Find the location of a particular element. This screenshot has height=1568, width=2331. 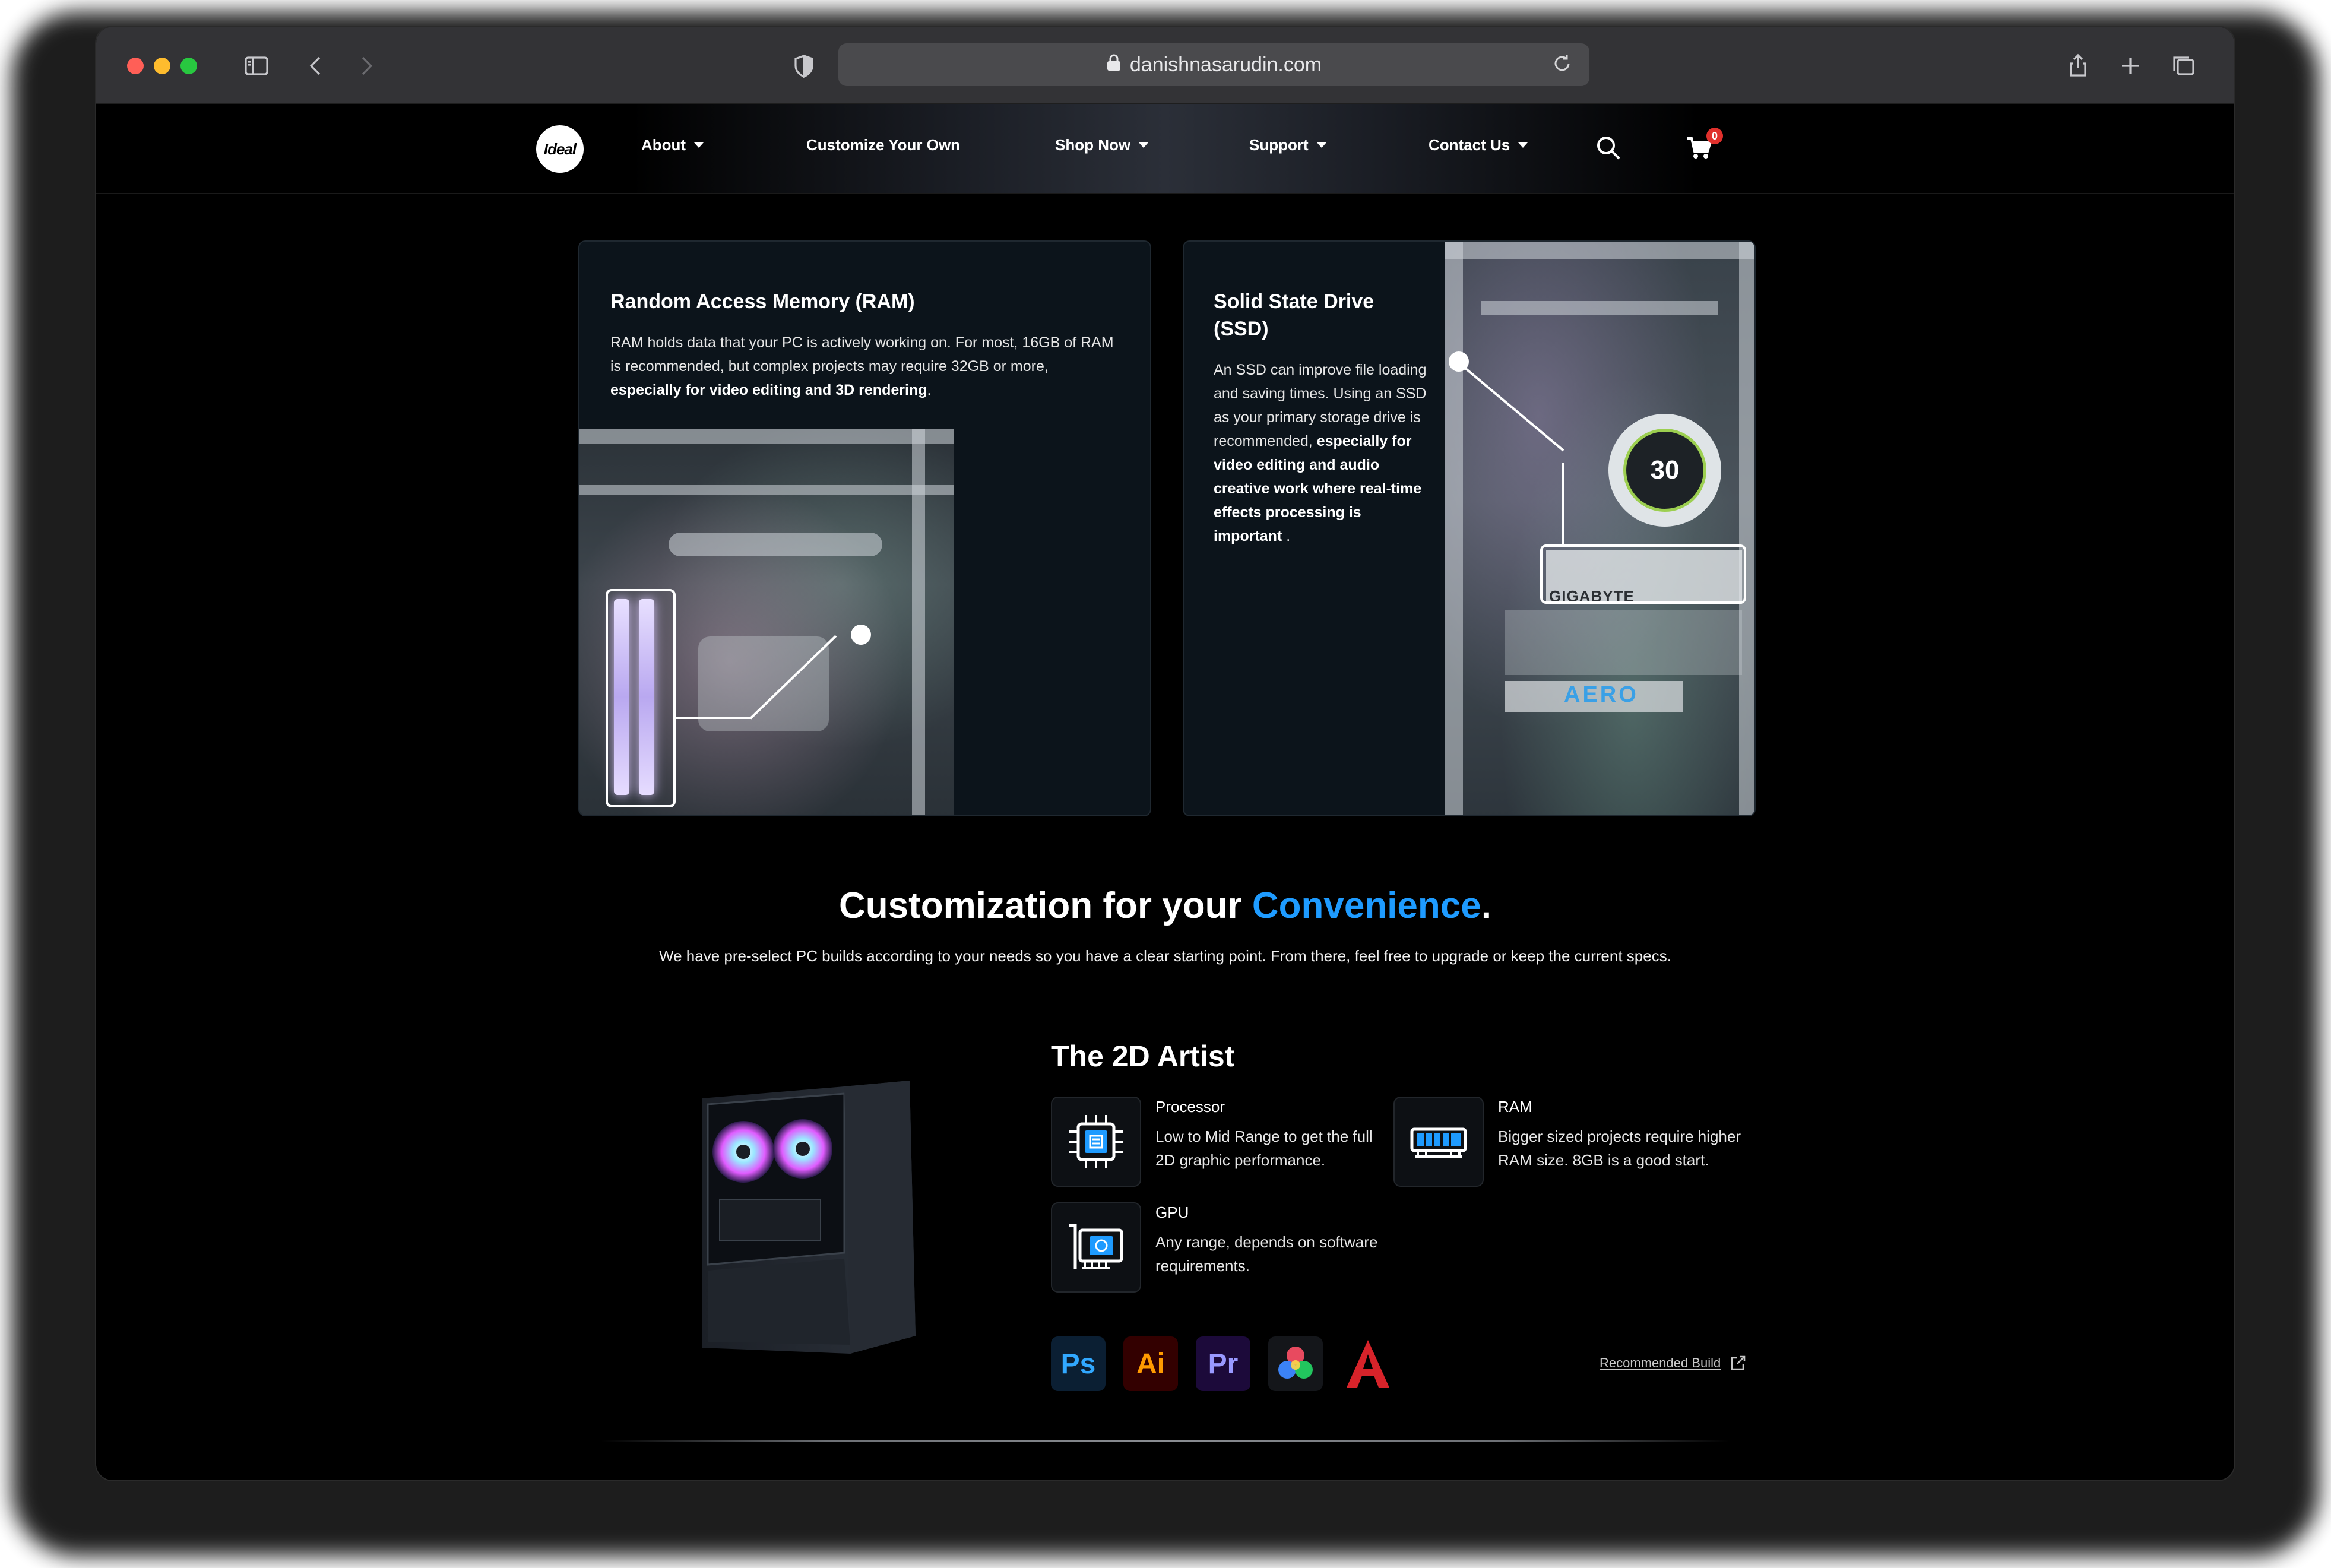

share-icon is located at coordinates (2078, 66).